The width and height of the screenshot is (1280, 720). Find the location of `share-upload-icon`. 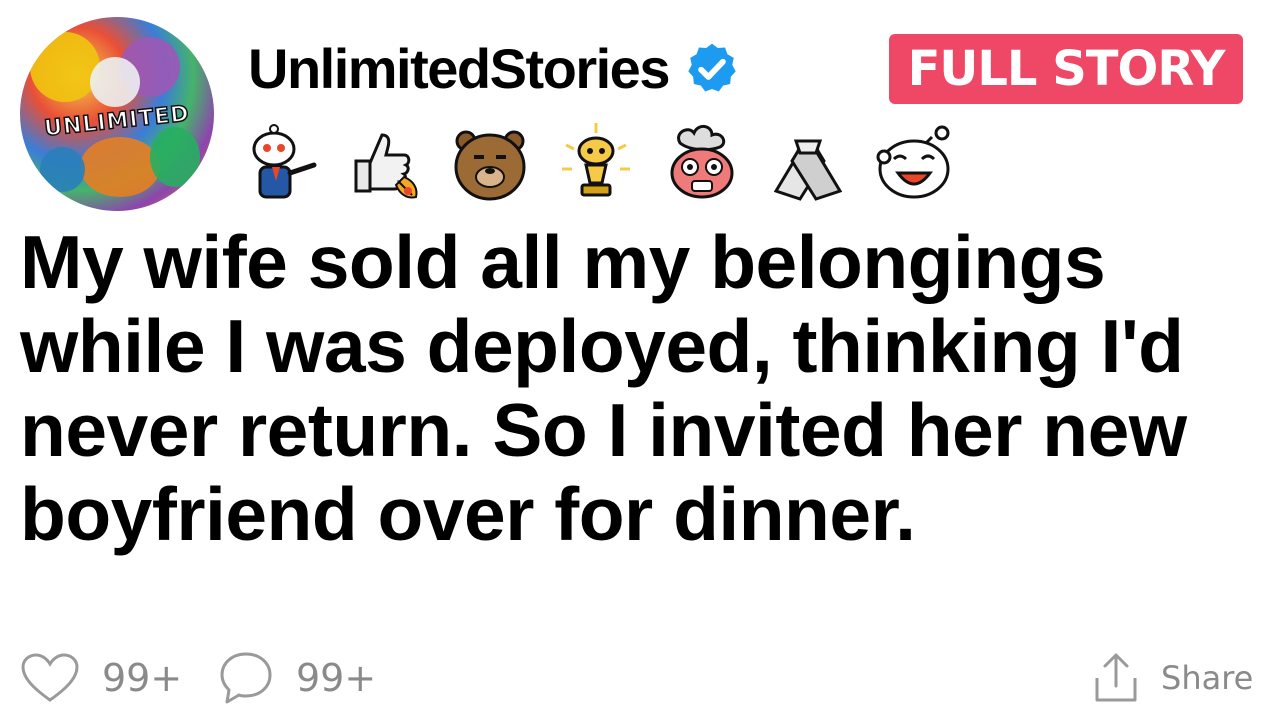

share-upload-icon is located at coordinates (1116, 677).